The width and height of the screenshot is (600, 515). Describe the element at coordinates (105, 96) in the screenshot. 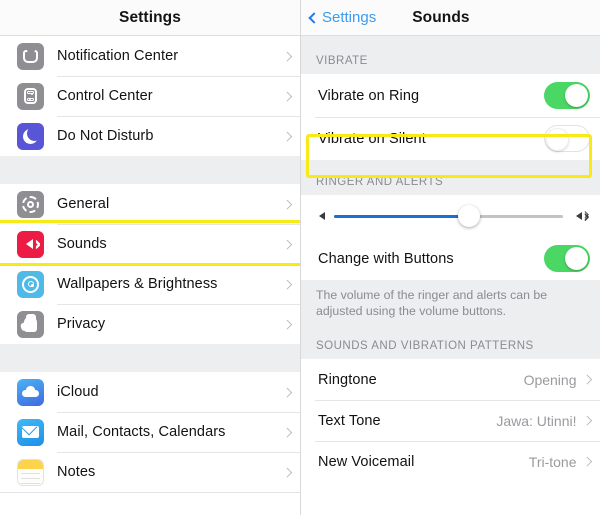

I see `sidebar-item-label: Control Center` at that location.